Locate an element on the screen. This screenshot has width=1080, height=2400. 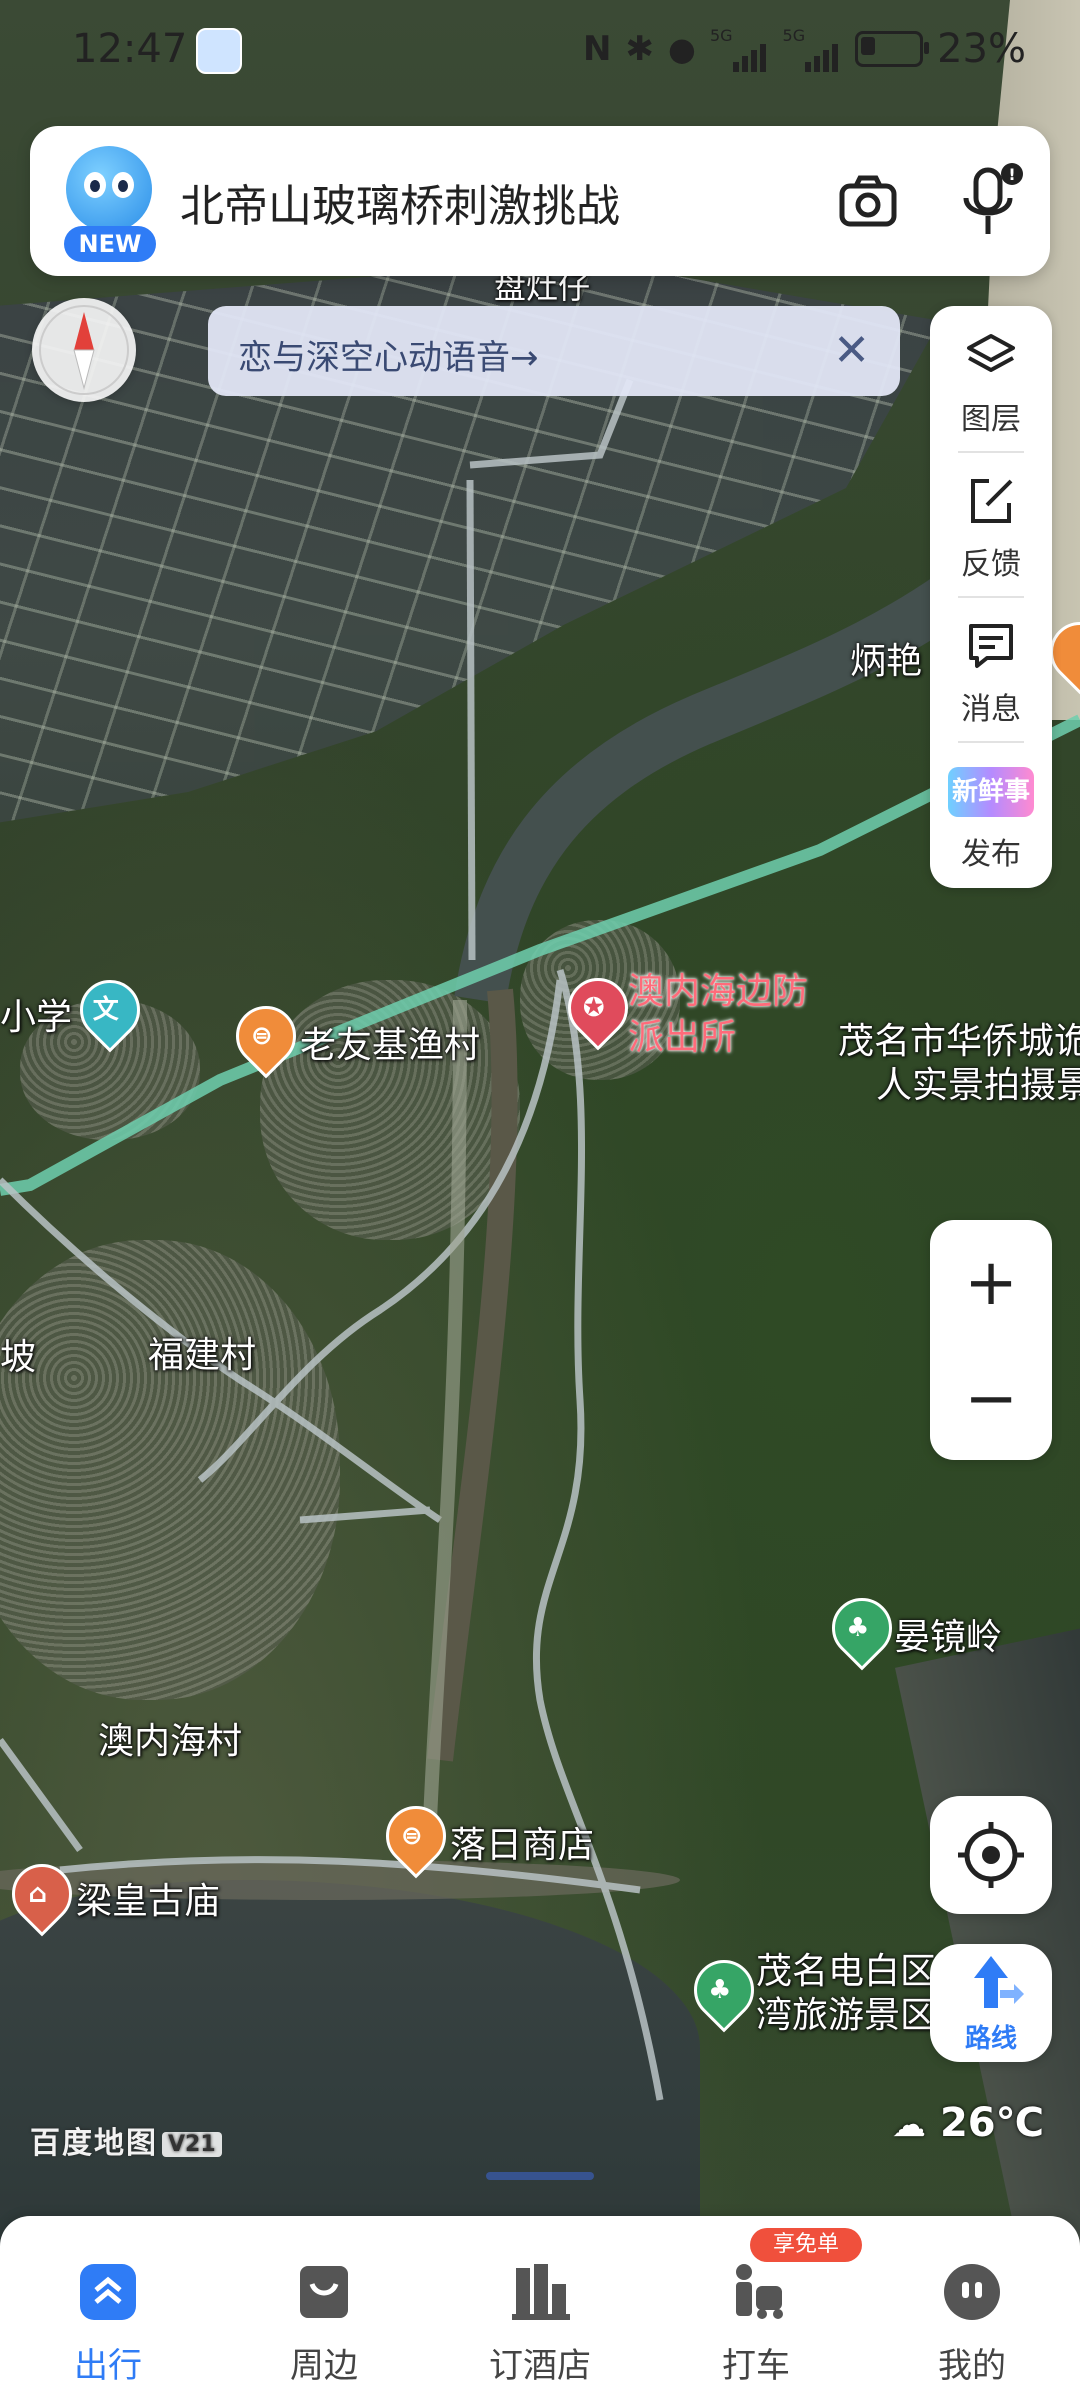
map-label-yanjing: 晏镜岭 is located at coordinates (948, 1634).